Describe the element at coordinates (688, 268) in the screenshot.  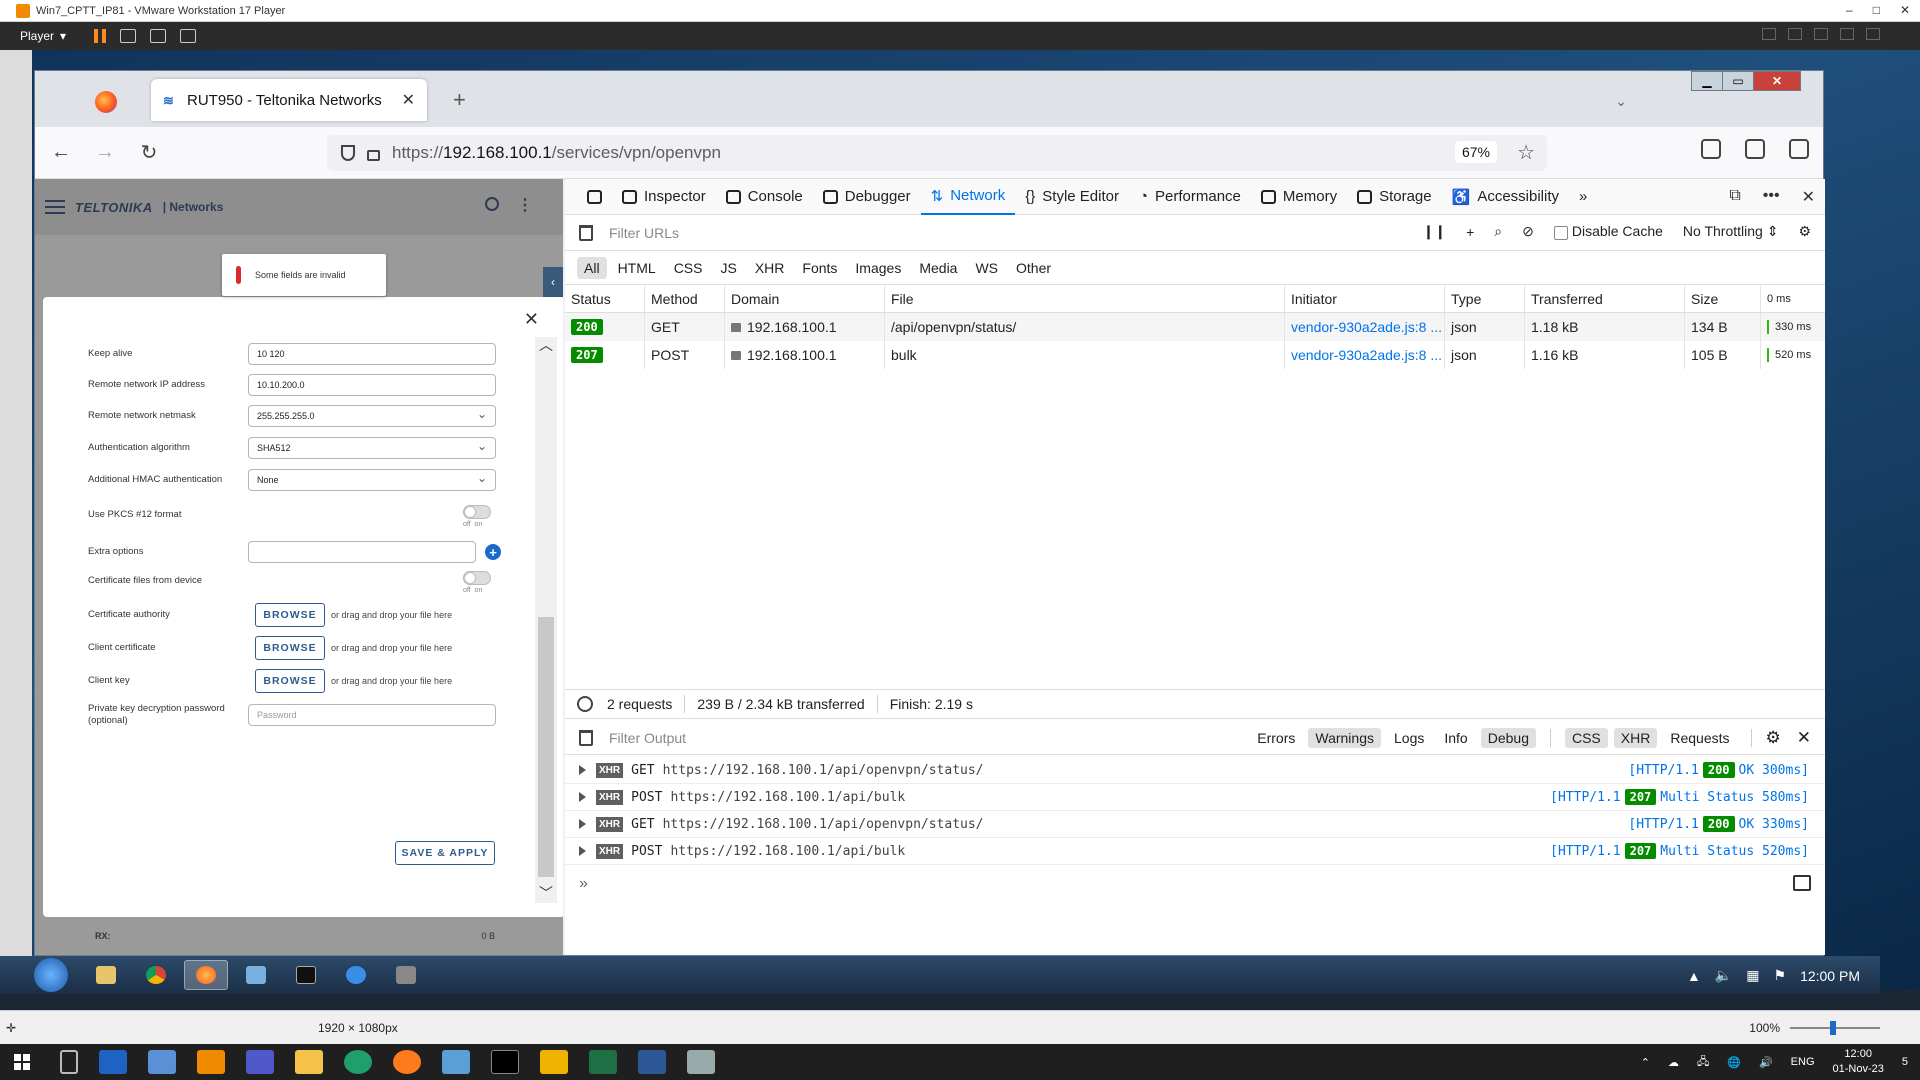
I see `filter-css: CSS` at that location.